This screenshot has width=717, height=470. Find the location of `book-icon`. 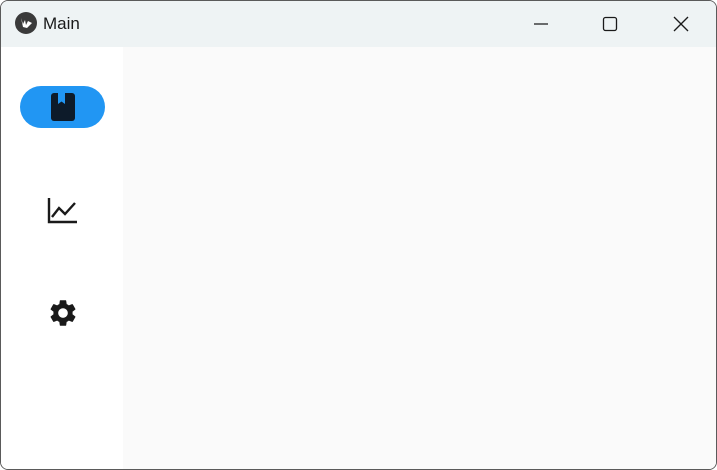

book-icon is located at coordinates (62, 107).